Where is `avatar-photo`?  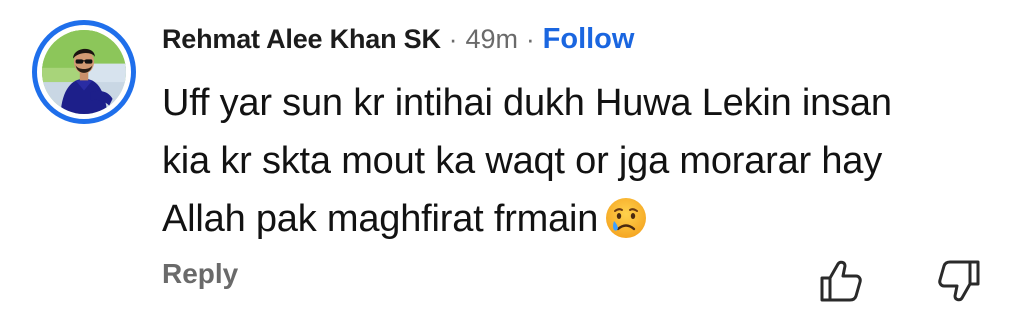
avatar-photo is located at coordinates (84, 72).